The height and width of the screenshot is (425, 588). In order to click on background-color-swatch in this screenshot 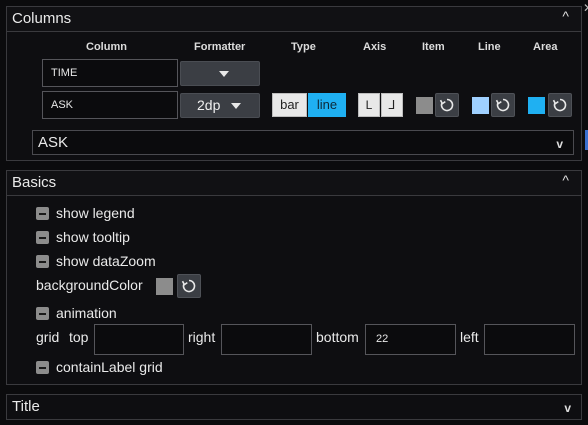, I will do `click(164, 286)`.